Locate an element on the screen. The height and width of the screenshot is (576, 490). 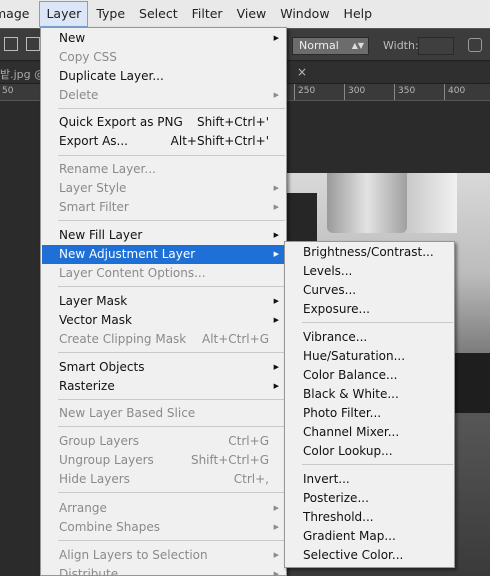
menu-item-rasterize: Rasterize ▶ is located at coordinates (164, 386).